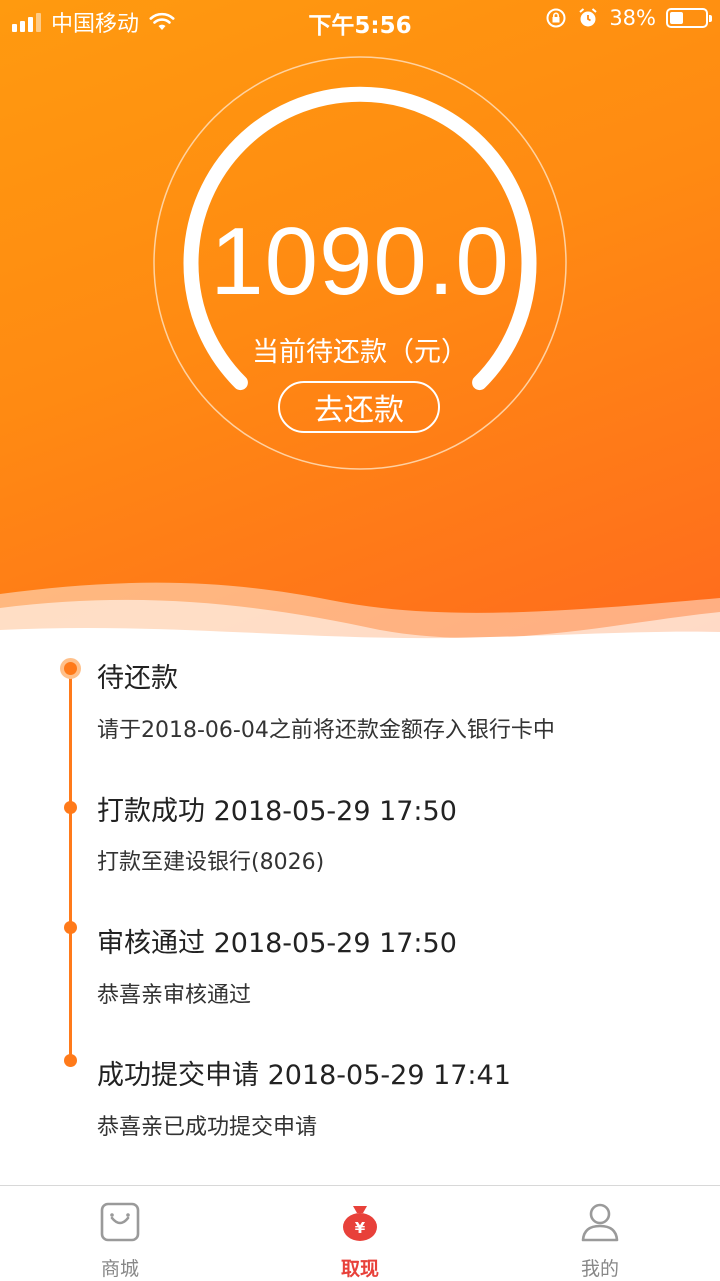 The height and width of the screenshot is (1281, 720). What do you see at coordinates (137, 678) in the screenshot?
I see `timeline-title: 待还款` at bounding box center [137, 678].